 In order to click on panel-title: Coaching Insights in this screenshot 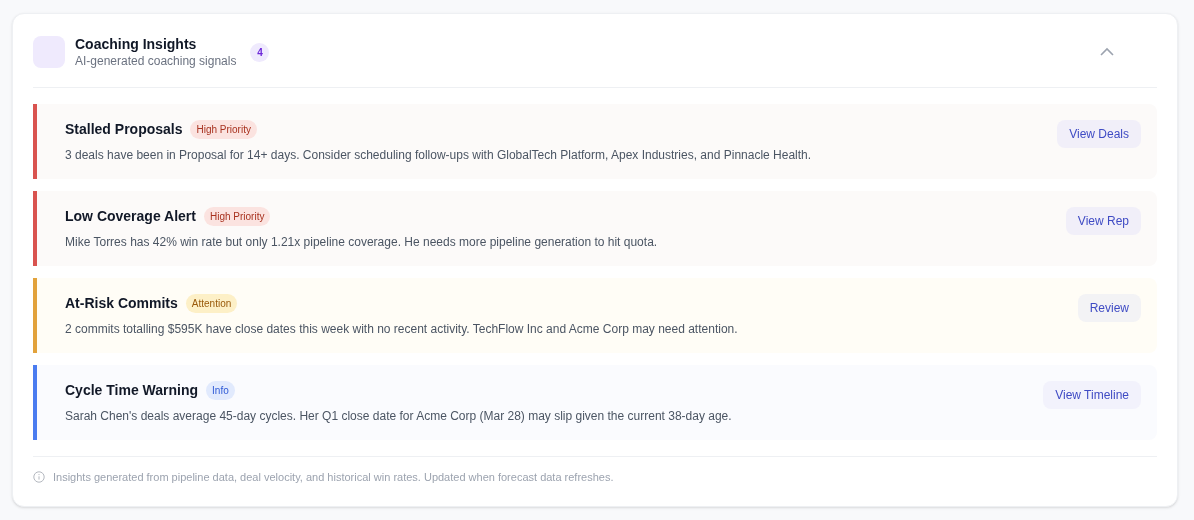, I will do `click(136, 44)`.